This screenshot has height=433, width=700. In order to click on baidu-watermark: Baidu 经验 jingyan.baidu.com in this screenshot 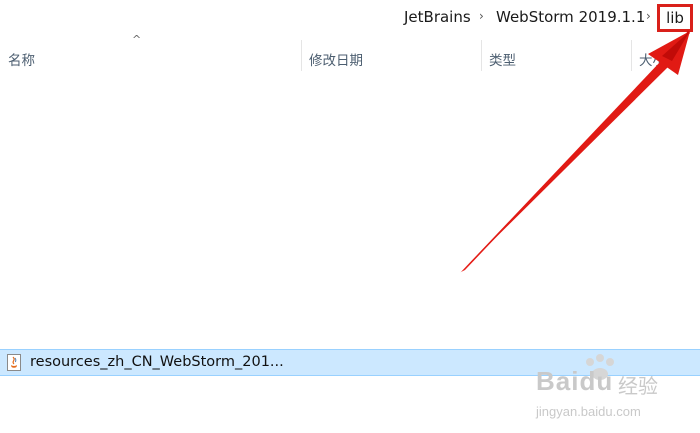, I will do `click(615, 392)`.